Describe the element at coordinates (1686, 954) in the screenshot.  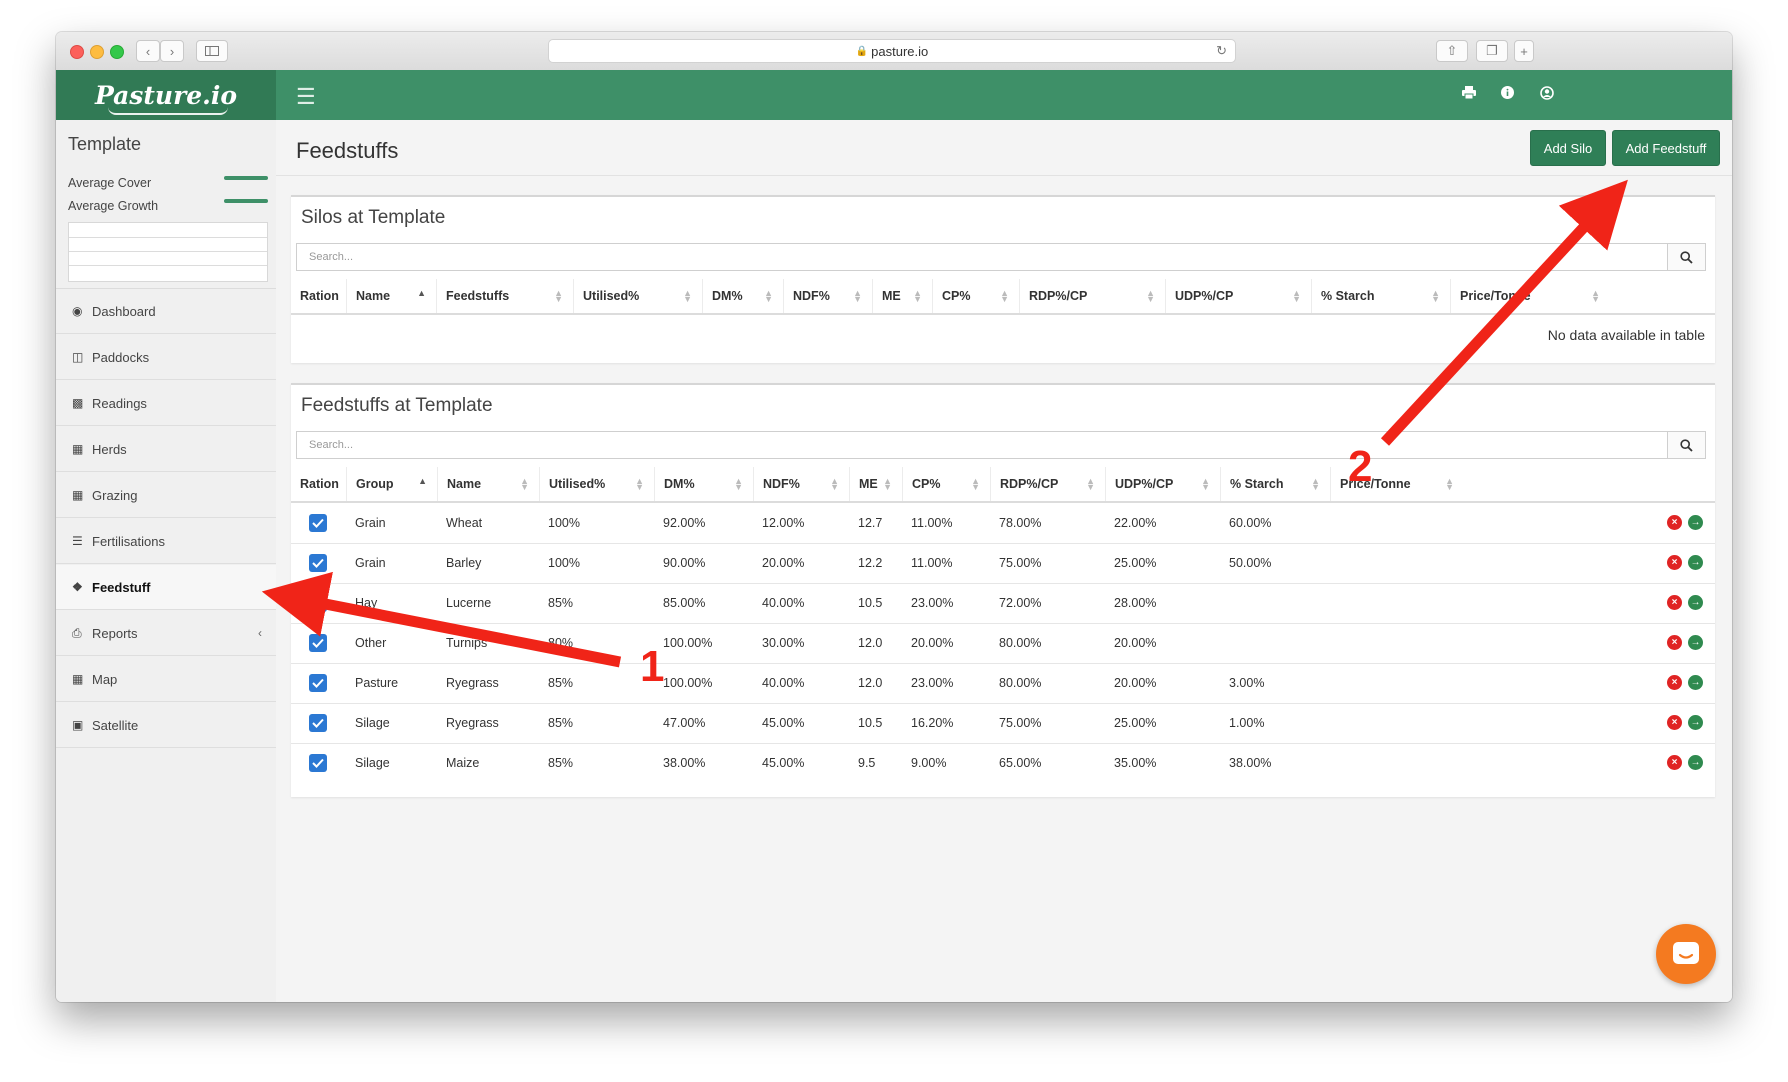
I see `chat-launcher-button` at that location.